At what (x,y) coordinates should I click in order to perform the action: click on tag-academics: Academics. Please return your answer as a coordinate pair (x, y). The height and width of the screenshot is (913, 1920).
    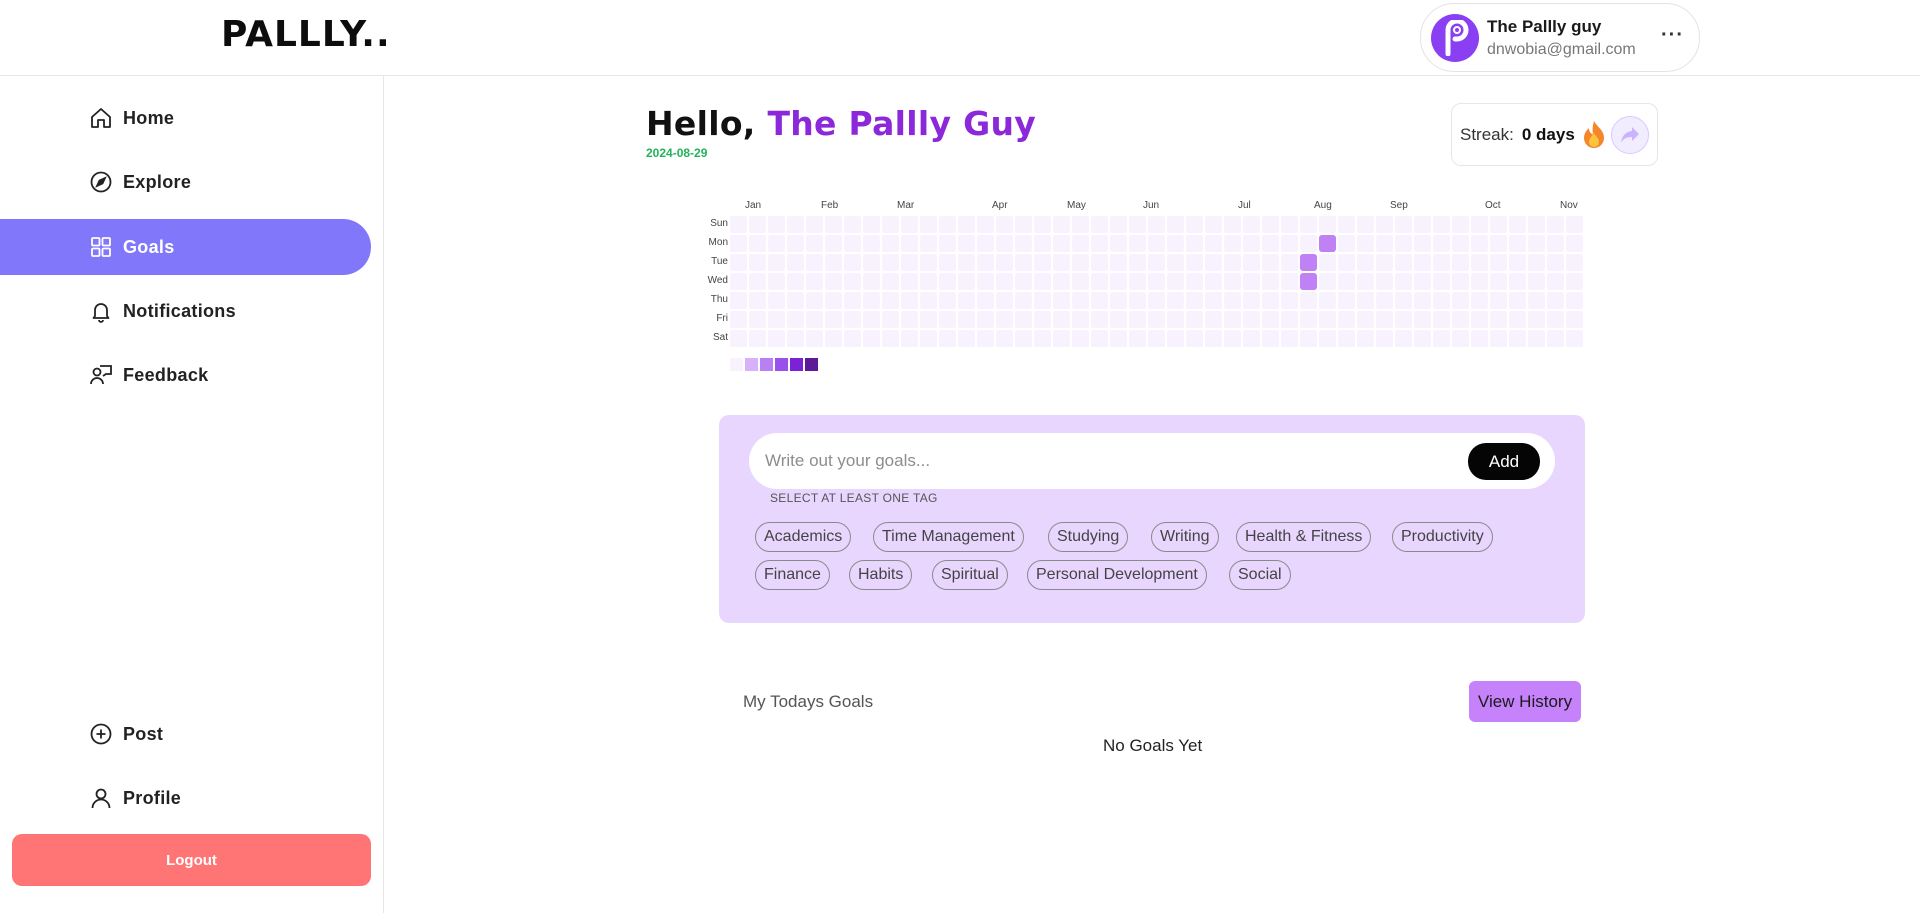
    Looking at the image, I should click on (803, 537).